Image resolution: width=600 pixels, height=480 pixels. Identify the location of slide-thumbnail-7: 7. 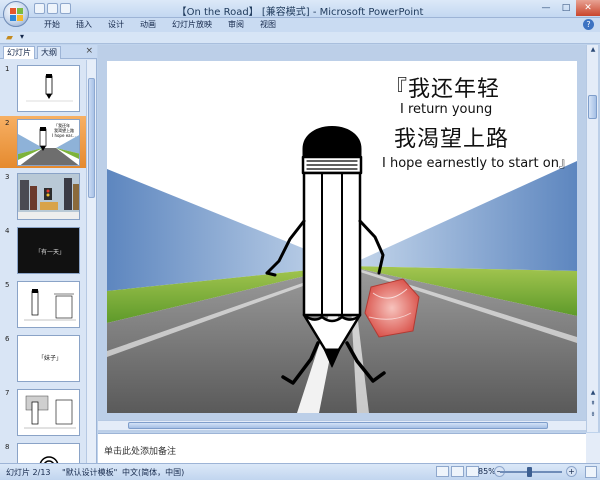
(43, 412).